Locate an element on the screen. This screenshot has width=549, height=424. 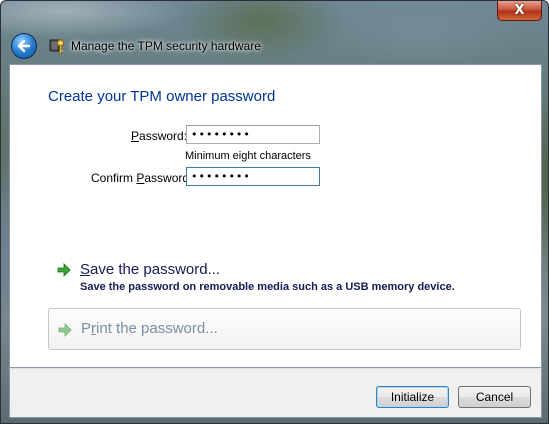
back-button is located at coordinates (24, 46).